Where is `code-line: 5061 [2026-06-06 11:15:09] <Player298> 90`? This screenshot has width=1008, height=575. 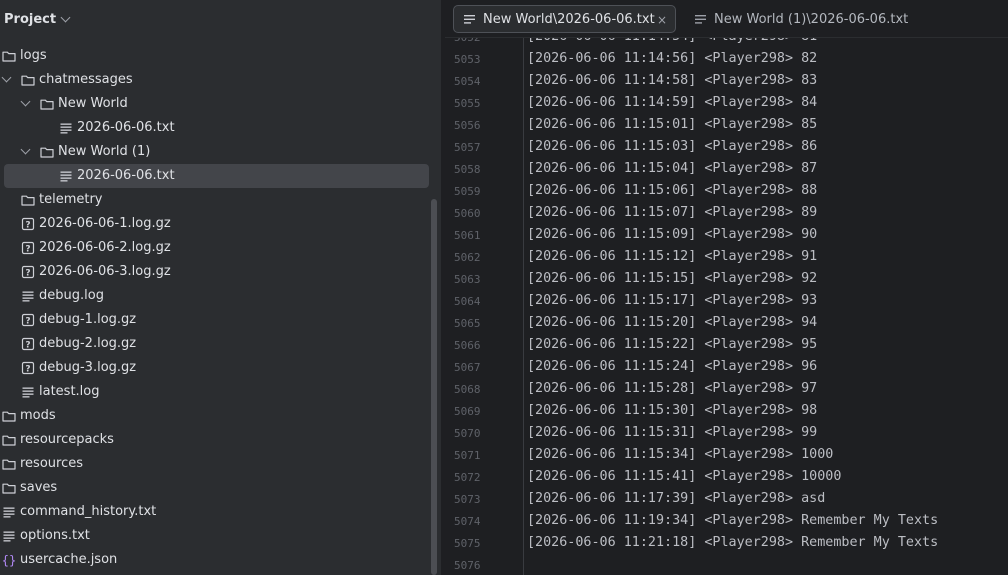
code-line: 5061 [2026-06-06 11:15:09] <Player298> 90 is located at coordinates (726, 236).